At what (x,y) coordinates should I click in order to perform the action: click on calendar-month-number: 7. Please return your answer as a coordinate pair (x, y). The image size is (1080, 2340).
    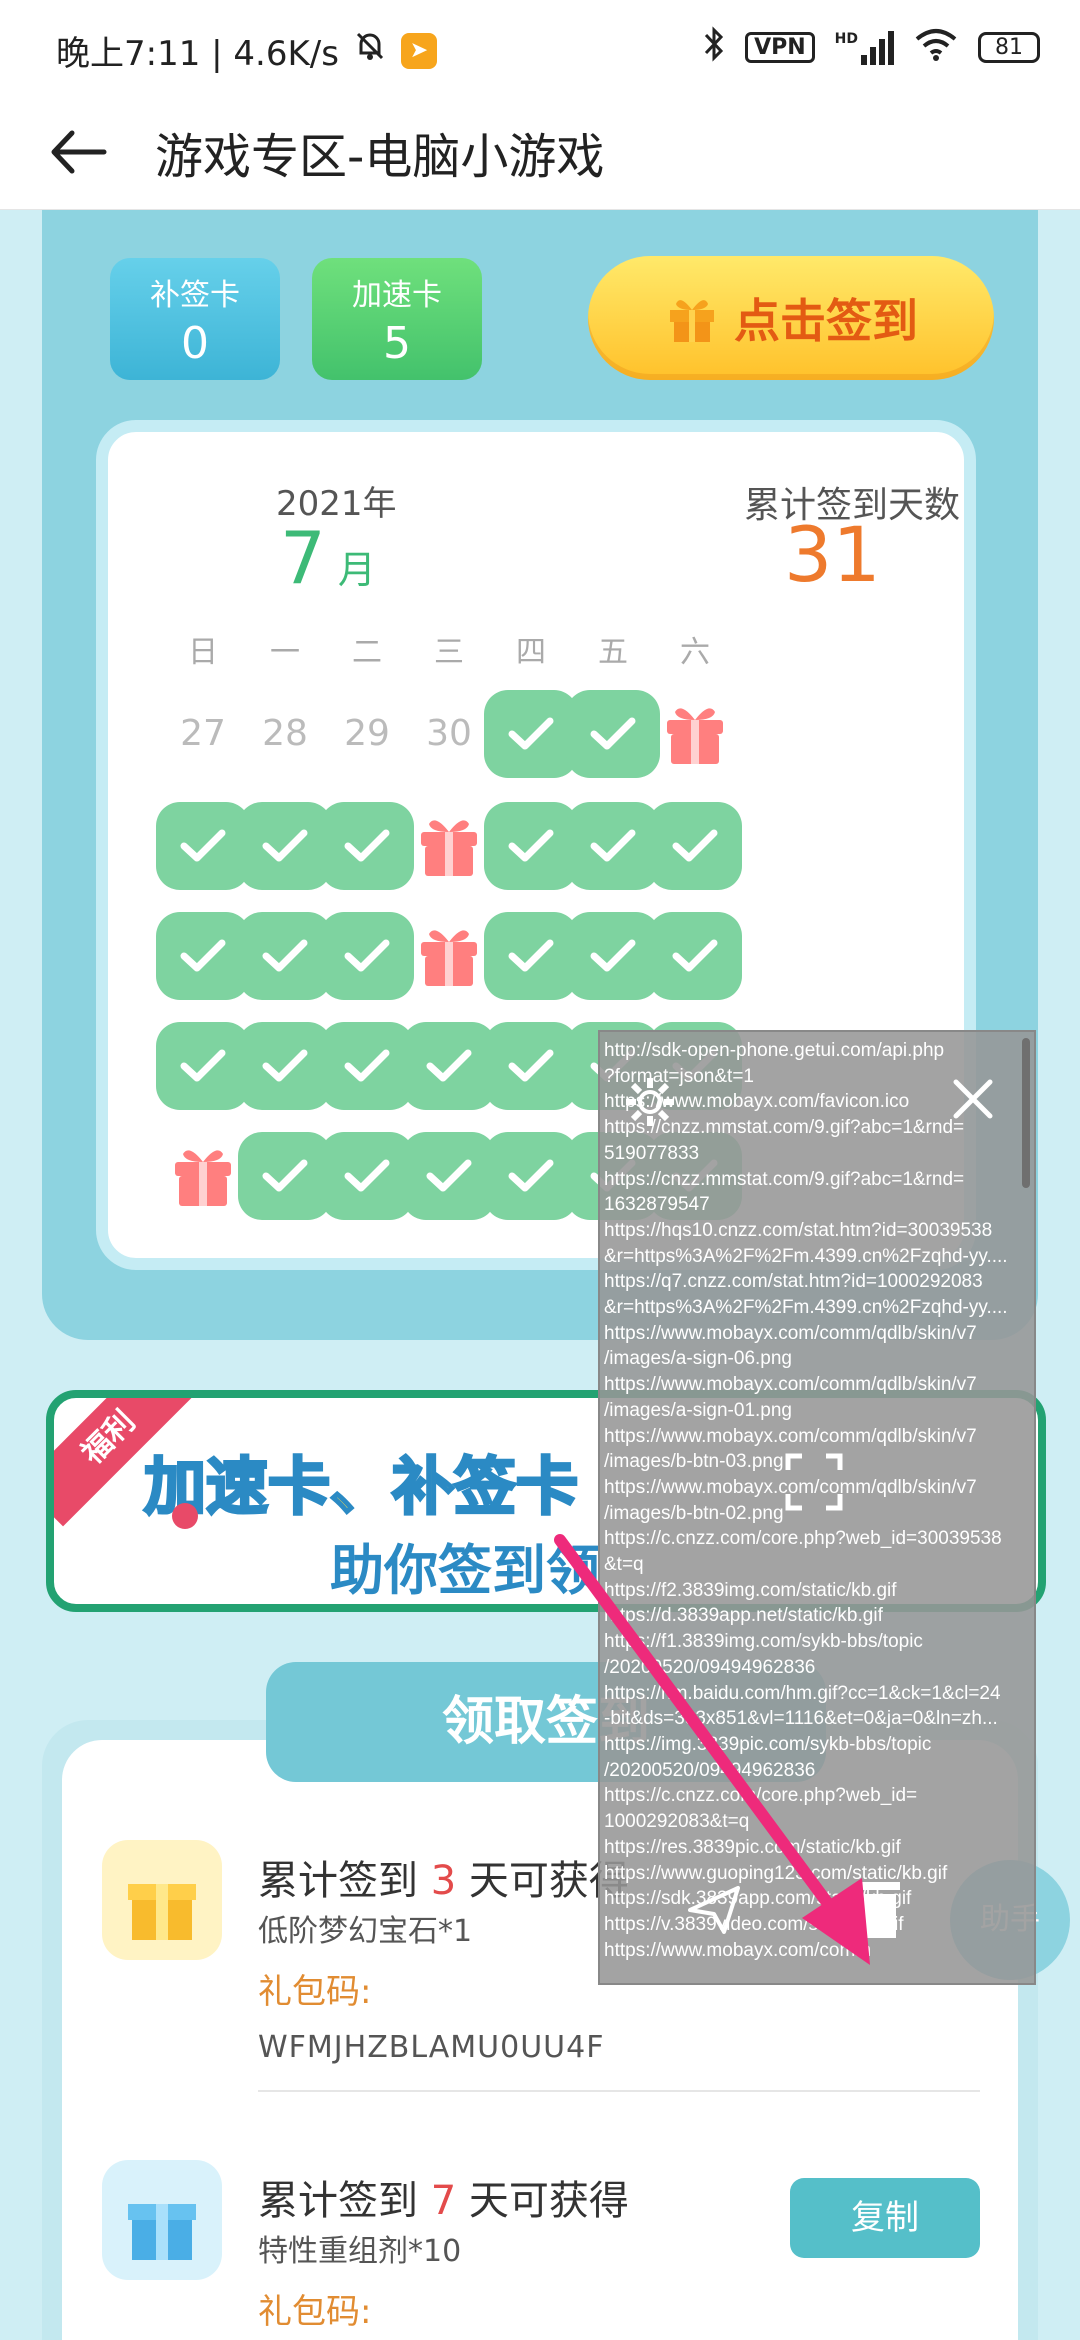
    Looking at the image, I should click on (303, 558).